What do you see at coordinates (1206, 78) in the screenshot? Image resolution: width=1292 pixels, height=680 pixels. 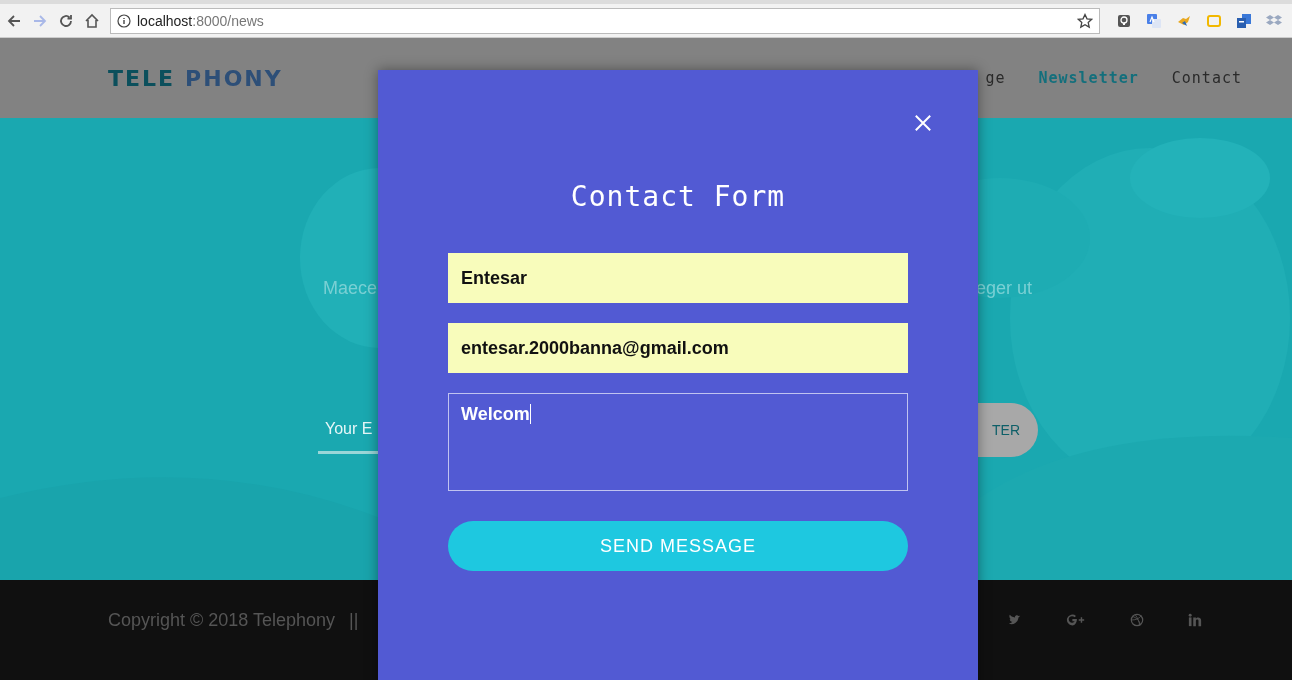 I see `nav-link: Contact` at bounding box center [1206, 78].